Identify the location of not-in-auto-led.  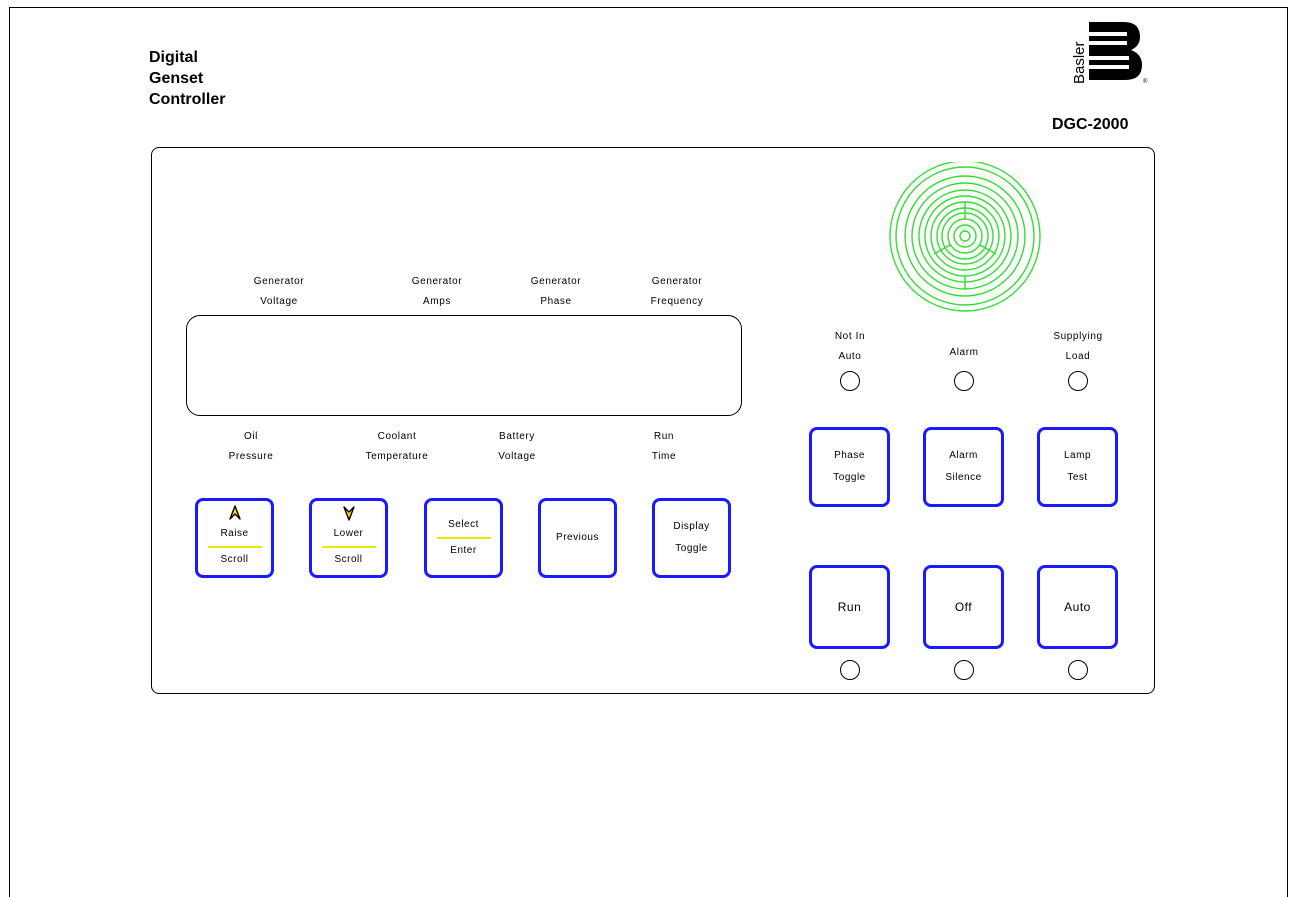
(850, 381).